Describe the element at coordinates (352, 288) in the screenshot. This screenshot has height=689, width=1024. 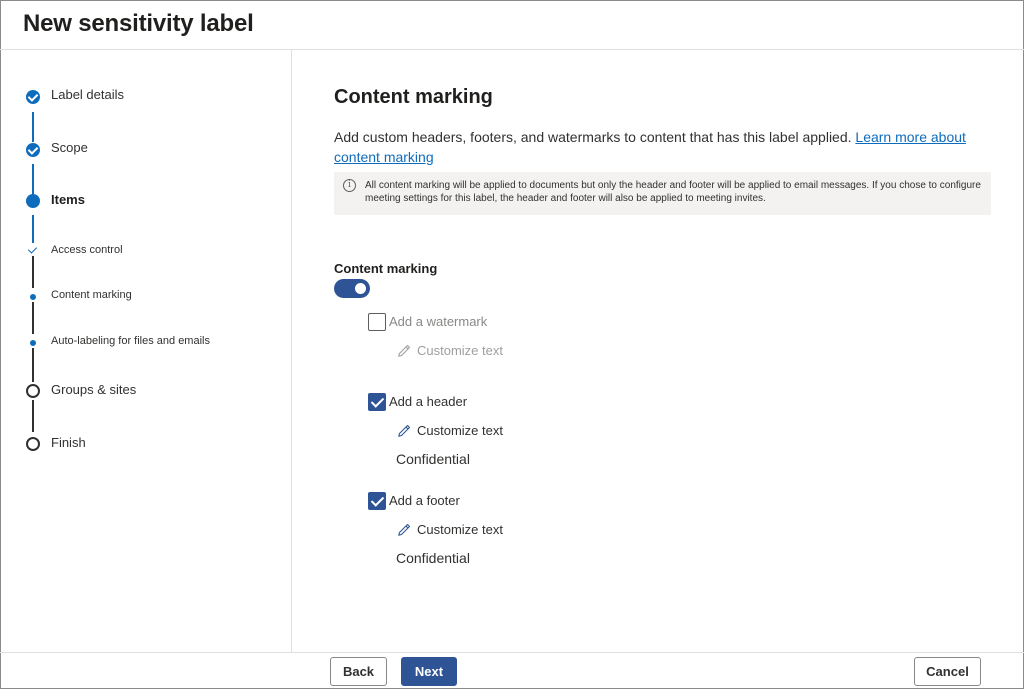
I see `content-marking-toggle` at that location.